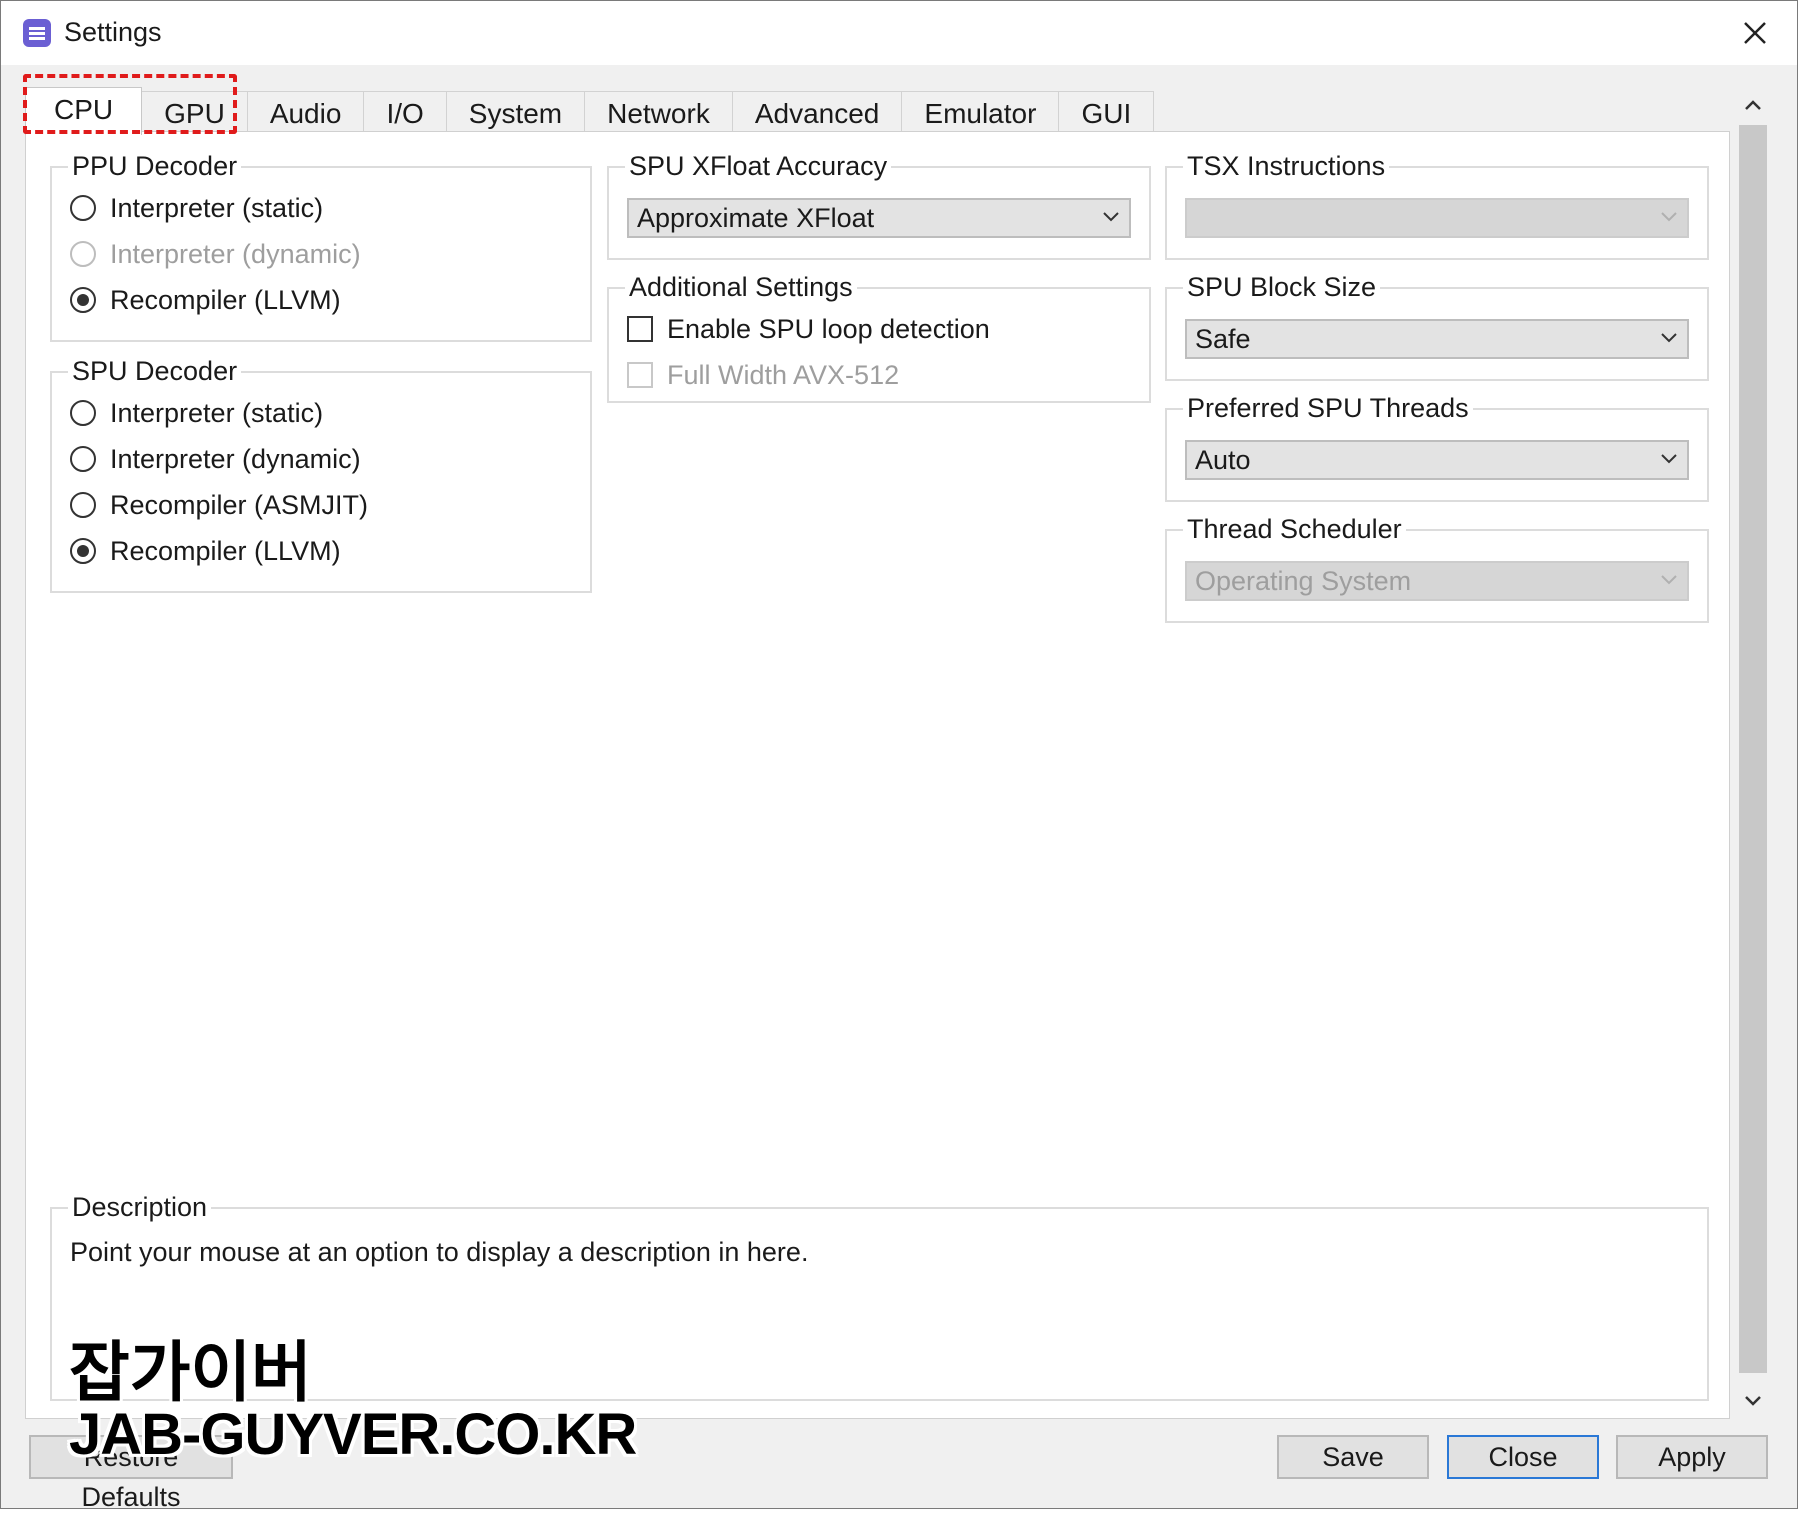 This screenshot has width=1800, height=1517. What do you see at coordinates (1437, 218) in the screenshot?
I see `tsx-dropdown` at bounding box center [1437, 218].